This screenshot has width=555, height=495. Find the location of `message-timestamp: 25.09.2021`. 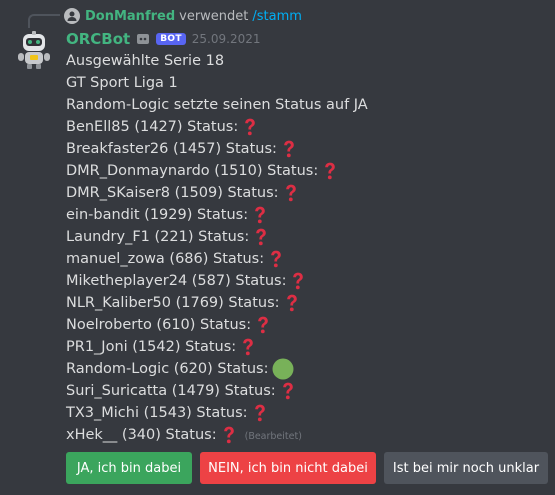

message-timestamp: 25.09.2021 is located at coordinates (226, 39).